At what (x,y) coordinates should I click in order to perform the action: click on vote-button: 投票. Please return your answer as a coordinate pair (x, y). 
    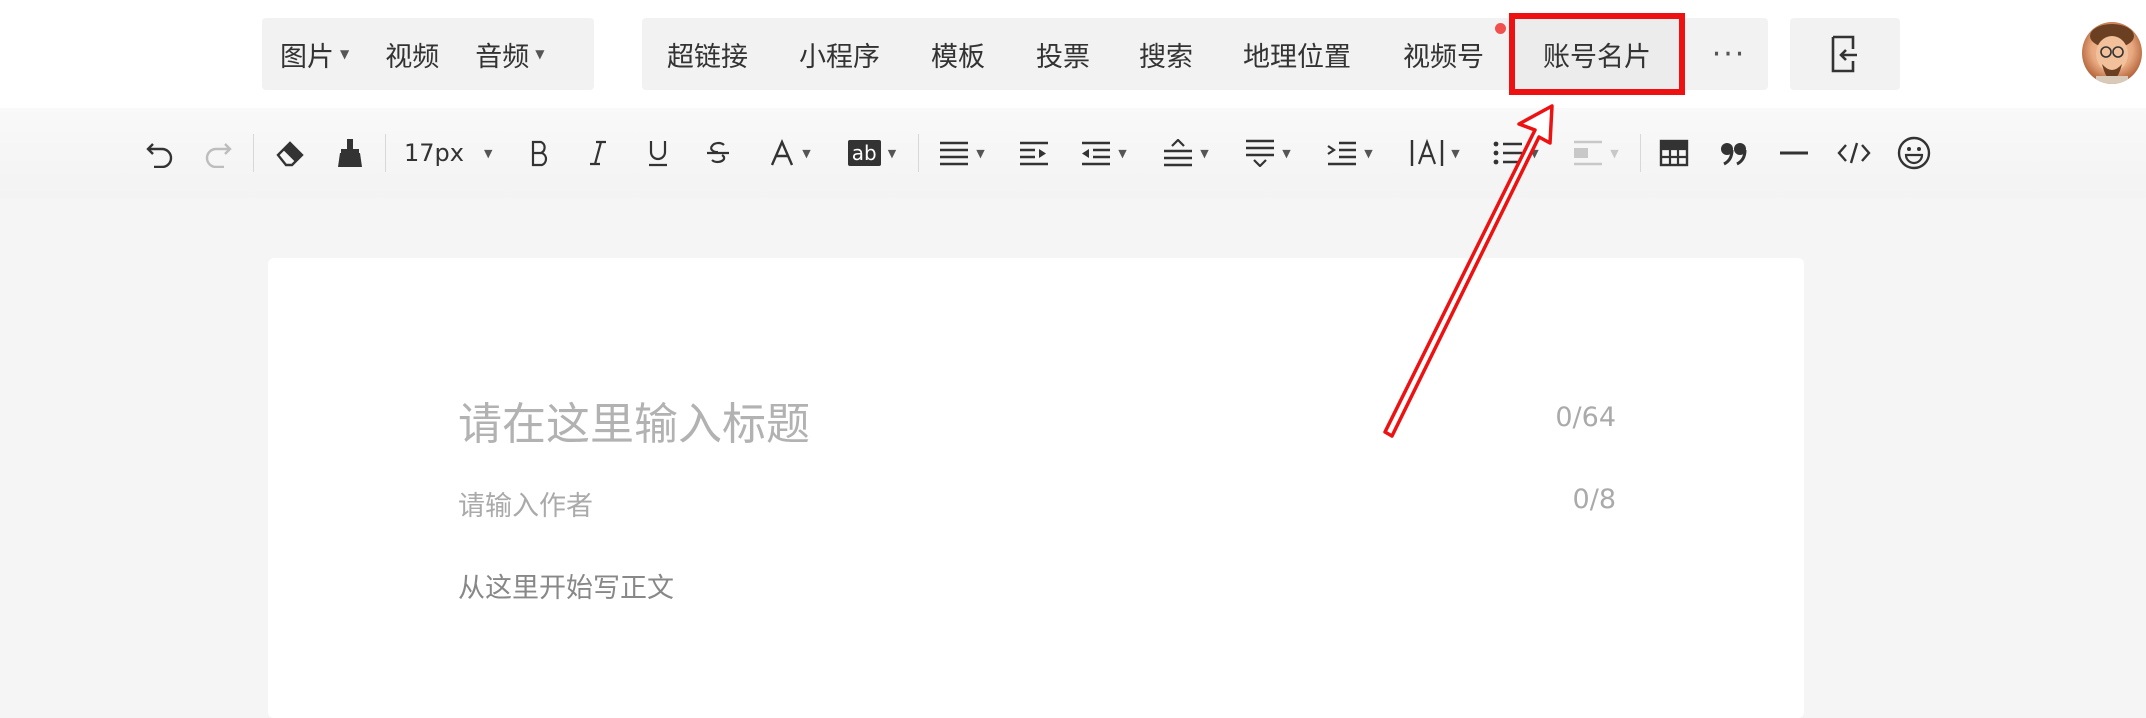
    Looking at the image, I should click on (1063, 54).